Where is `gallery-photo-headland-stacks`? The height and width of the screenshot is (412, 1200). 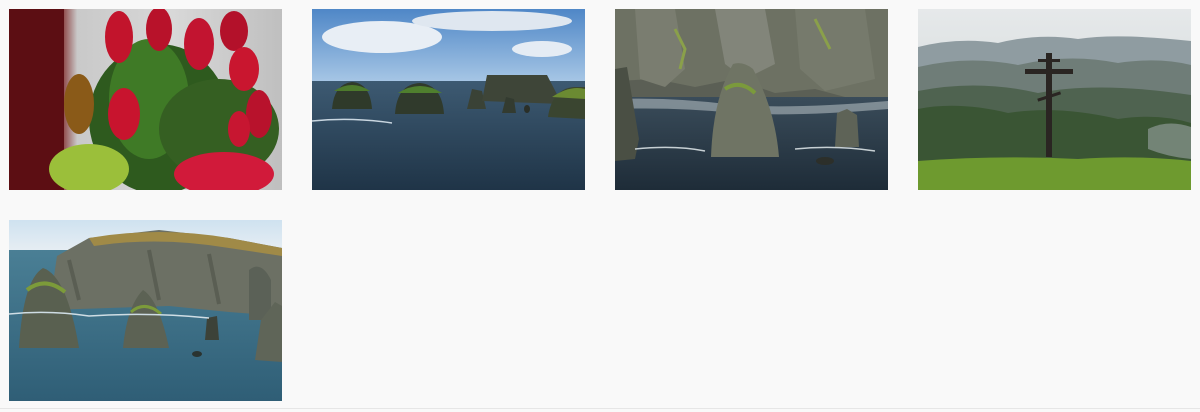
gallery-photo-headland-stacks is located at coordinates (145, 310).